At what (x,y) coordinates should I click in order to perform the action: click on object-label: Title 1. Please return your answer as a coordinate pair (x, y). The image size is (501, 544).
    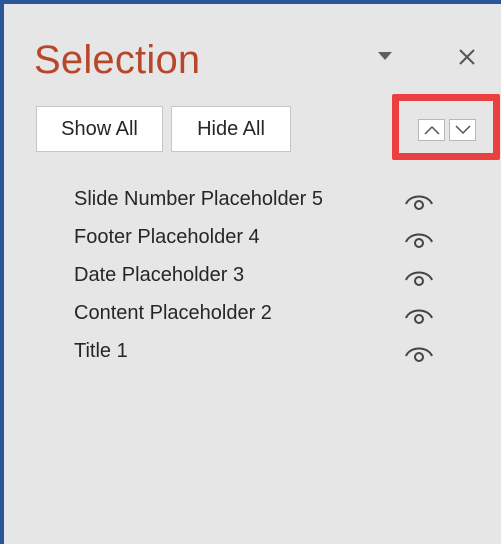
    Looking at the image, I should click on (101, 351).